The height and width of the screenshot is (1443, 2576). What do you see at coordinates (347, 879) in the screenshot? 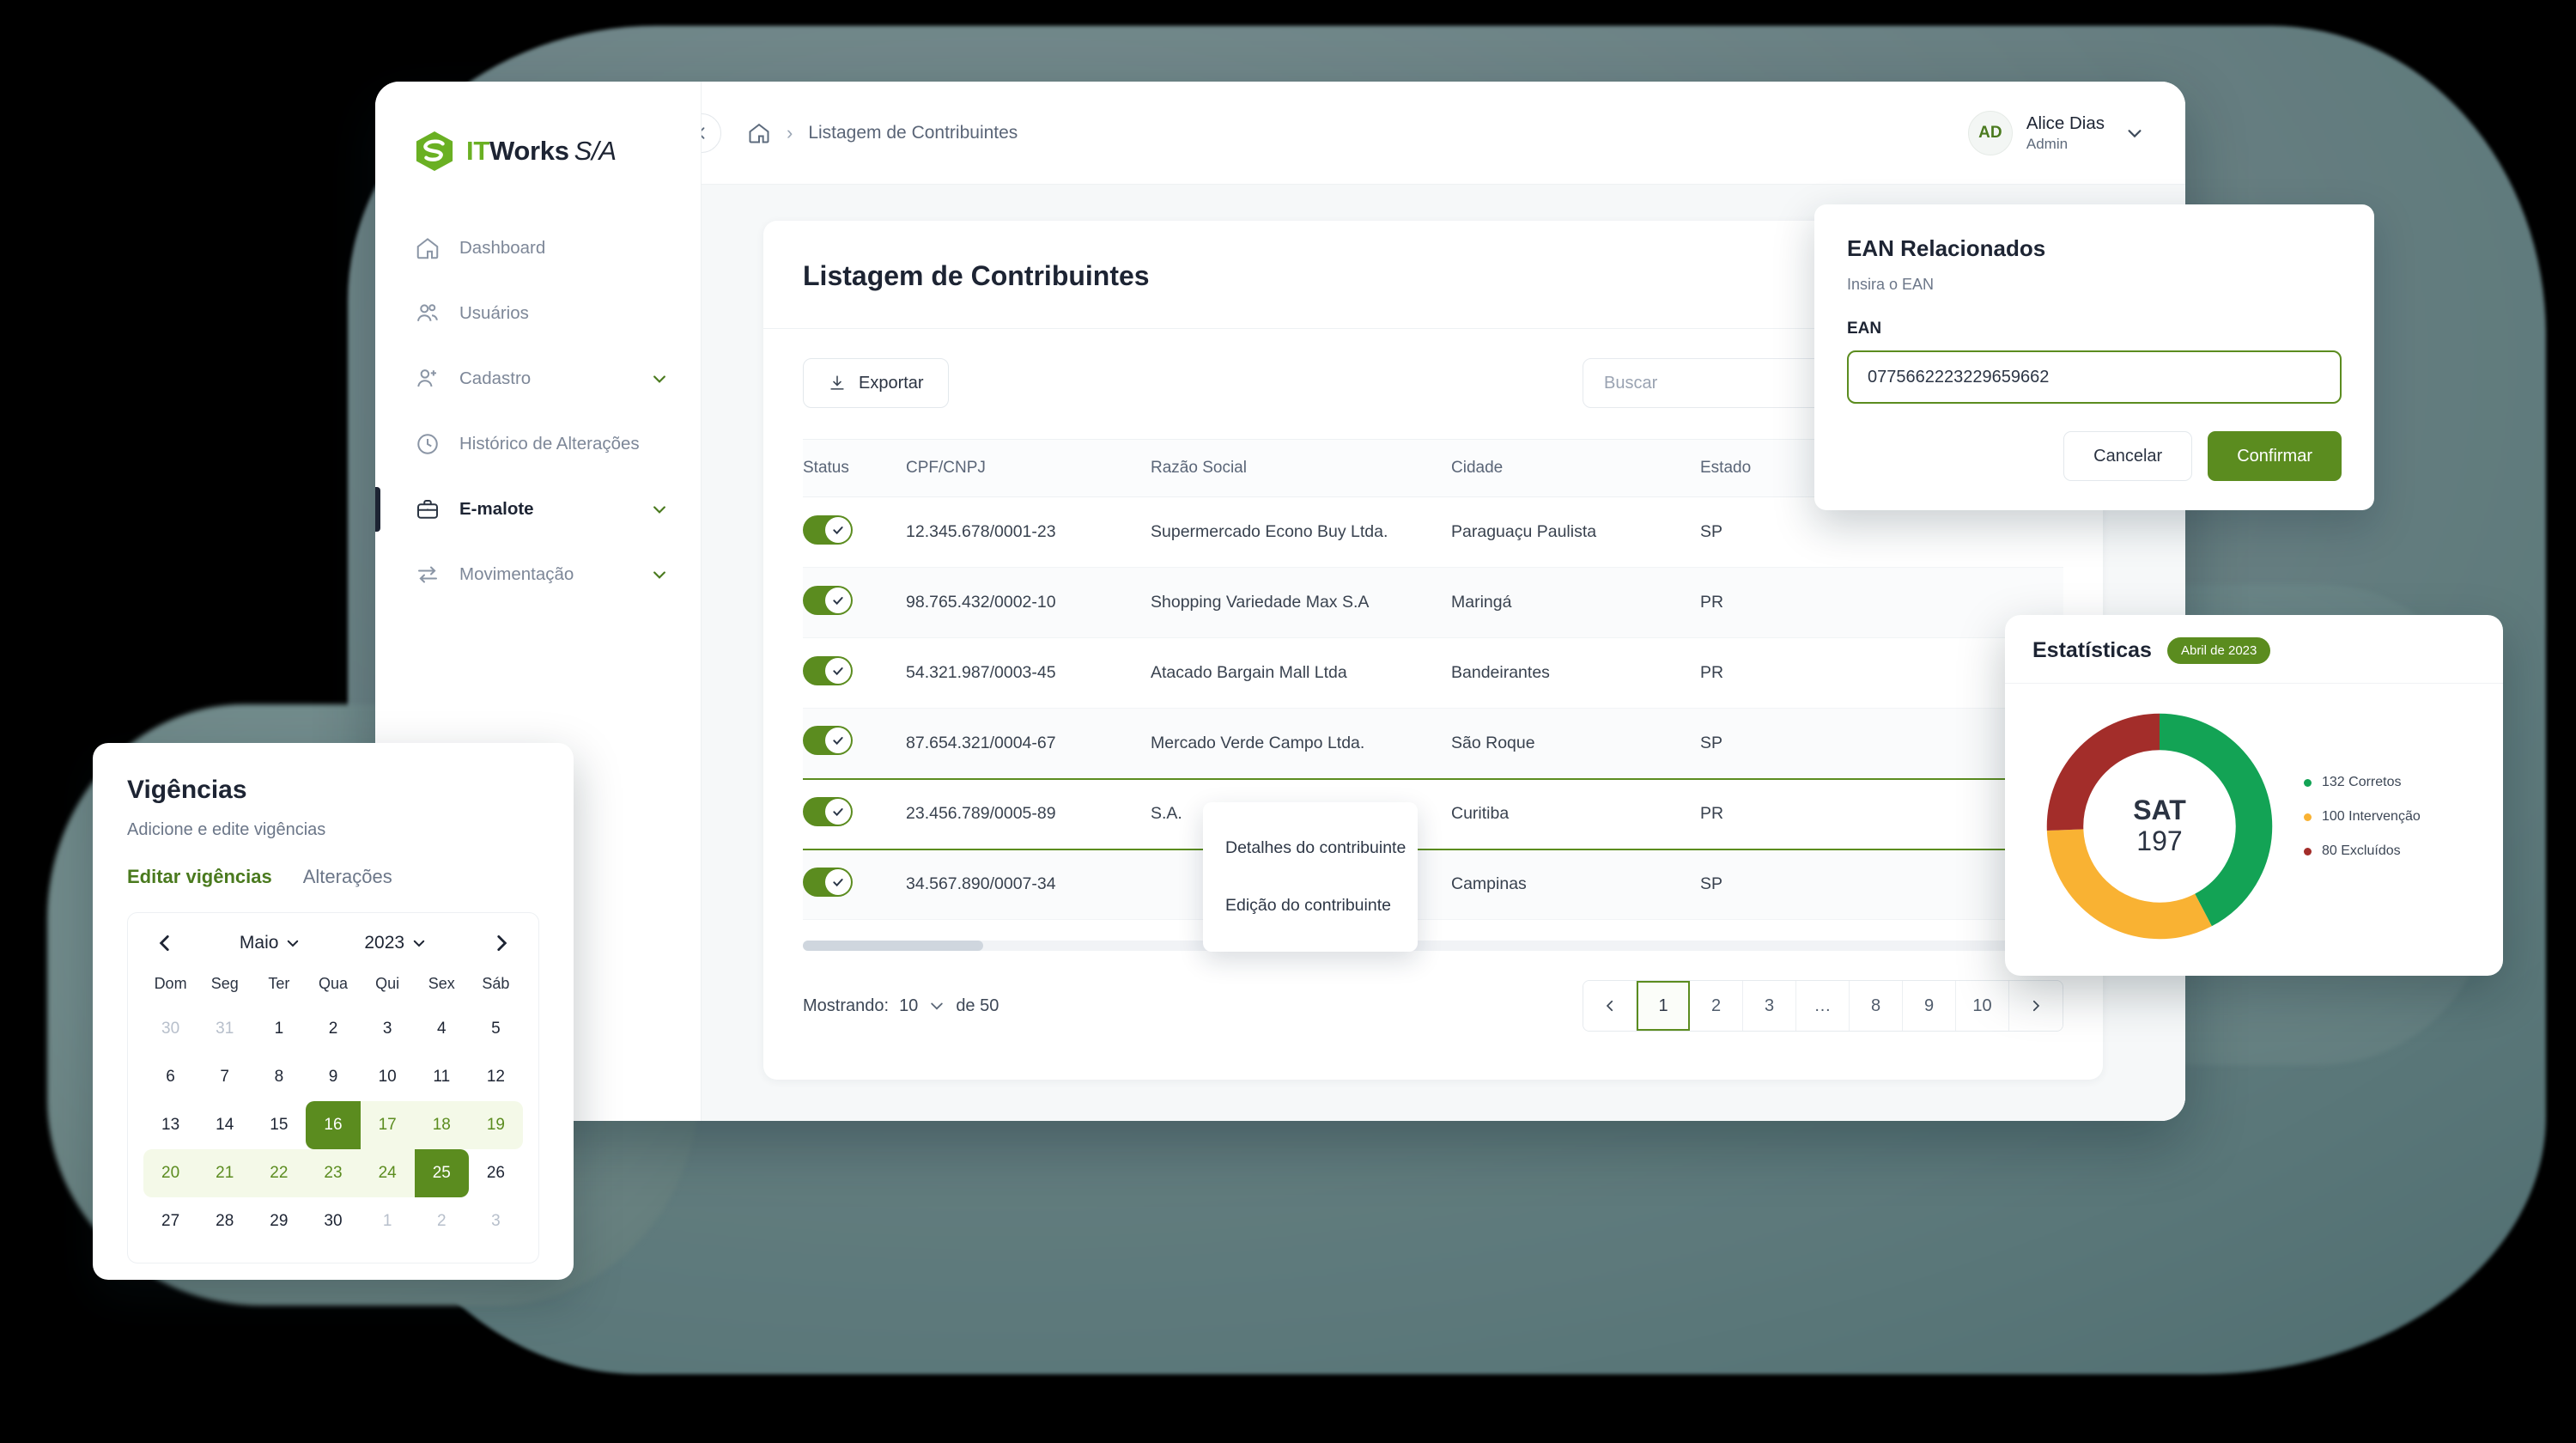
I see `tab-alteracoes: Alterações` at bounding box center [347, 879].